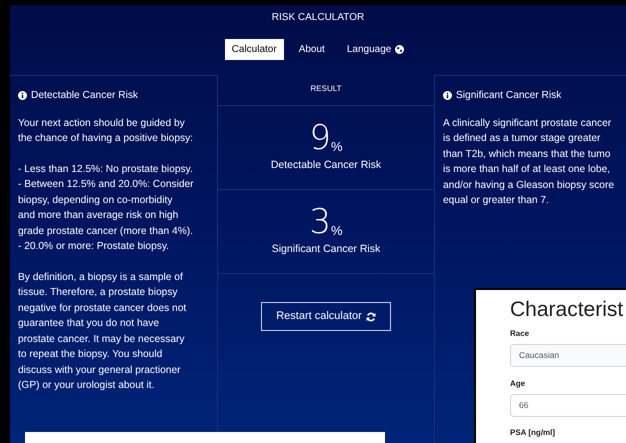 This screenshot has width=626, height=443. I want to click on restart-button: Restart calculator, so click(326, 316).